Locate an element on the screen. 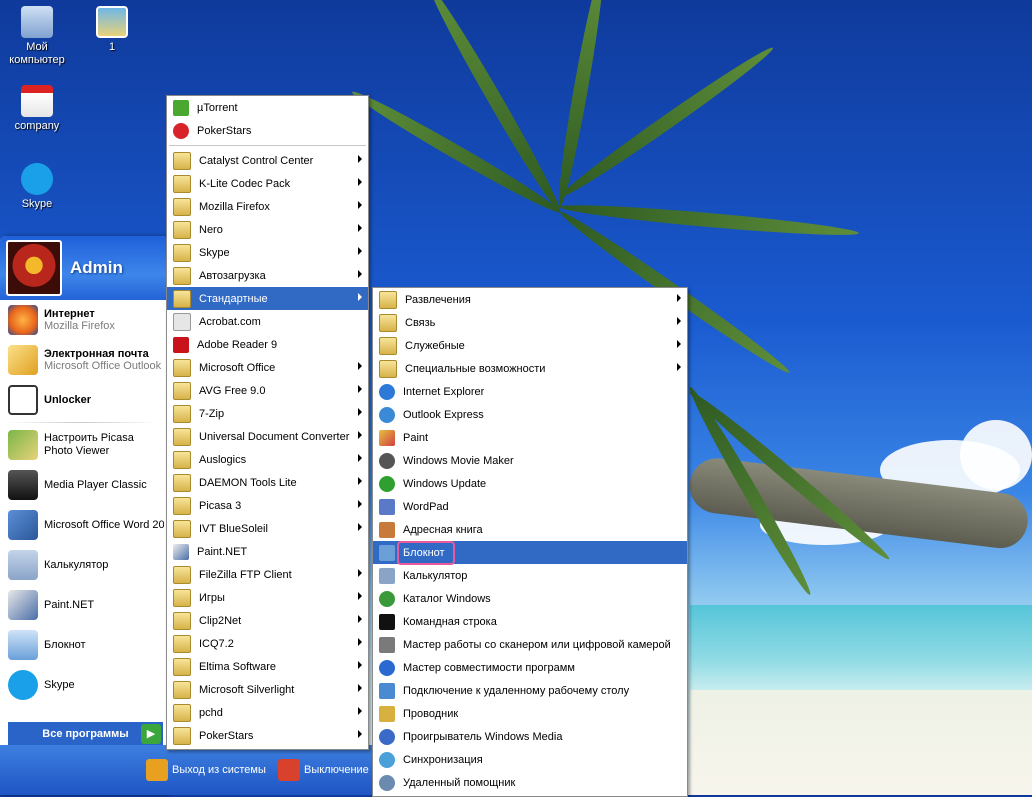  address-book-icon is located at coordinates (387, 529).